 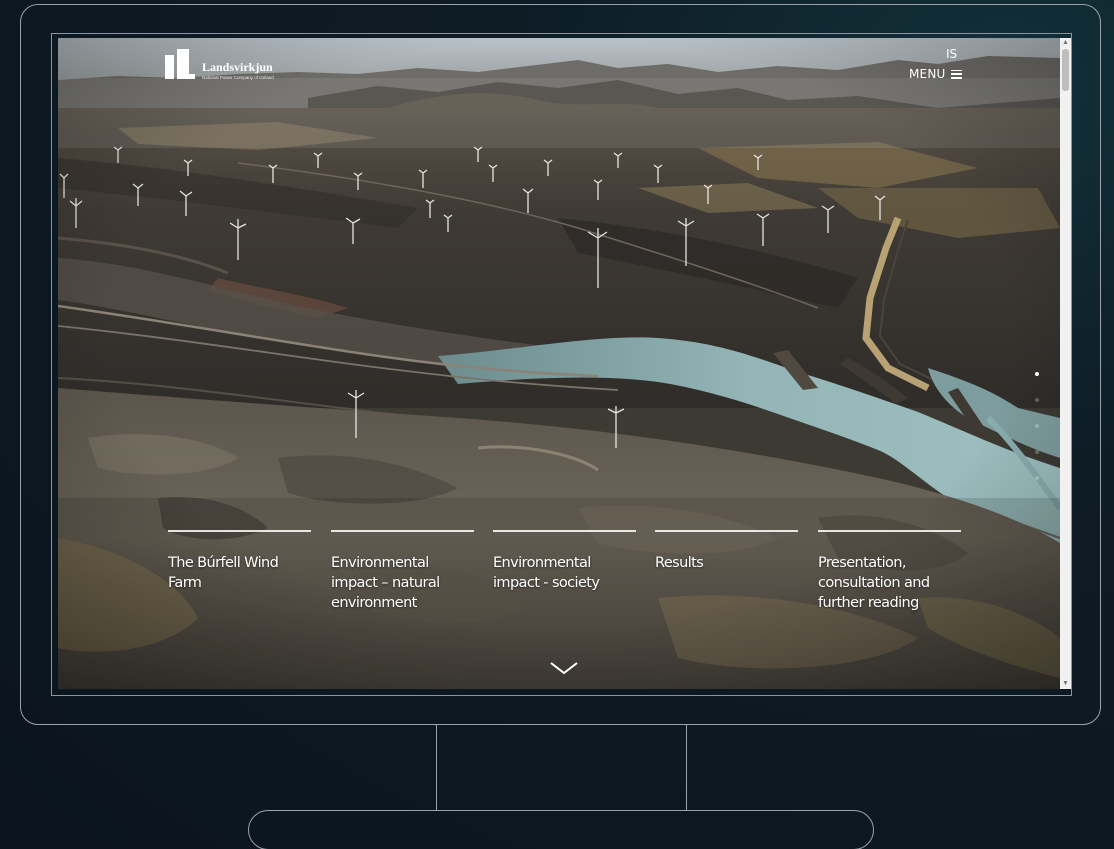 I want to click on nav-item-burfell-wind-farm: The Búrfell Wind Farm, so click(x=239, y=561).